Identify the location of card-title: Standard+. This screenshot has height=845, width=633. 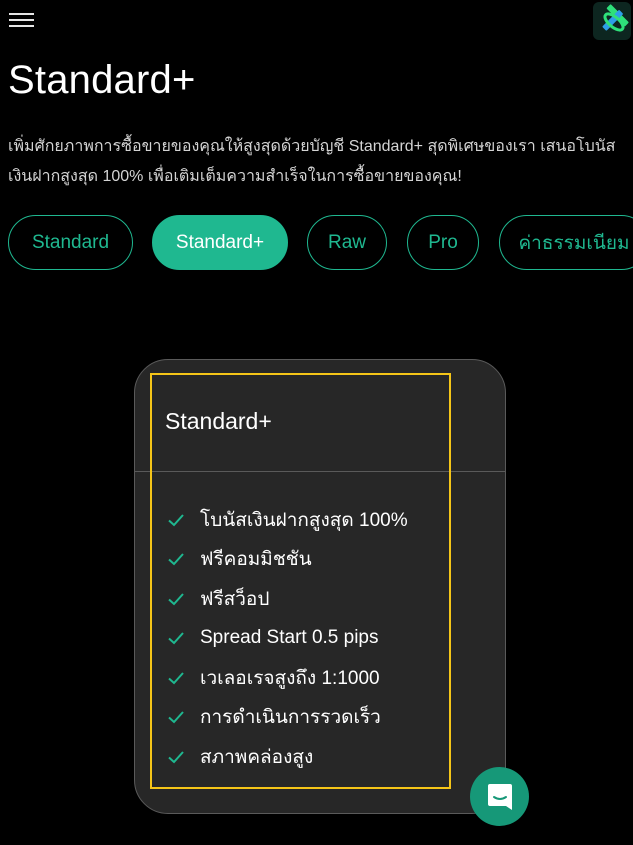
(218, 421).